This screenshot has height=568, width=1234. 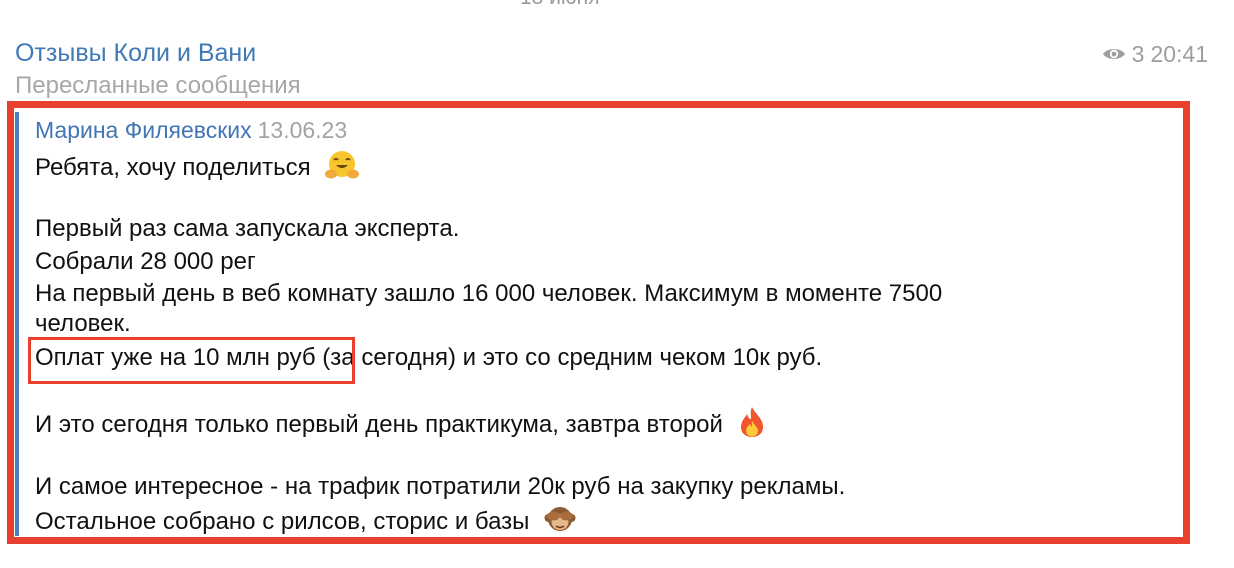 I want to click on message-meta: 3 20:41, so click(x=1155, y=54).